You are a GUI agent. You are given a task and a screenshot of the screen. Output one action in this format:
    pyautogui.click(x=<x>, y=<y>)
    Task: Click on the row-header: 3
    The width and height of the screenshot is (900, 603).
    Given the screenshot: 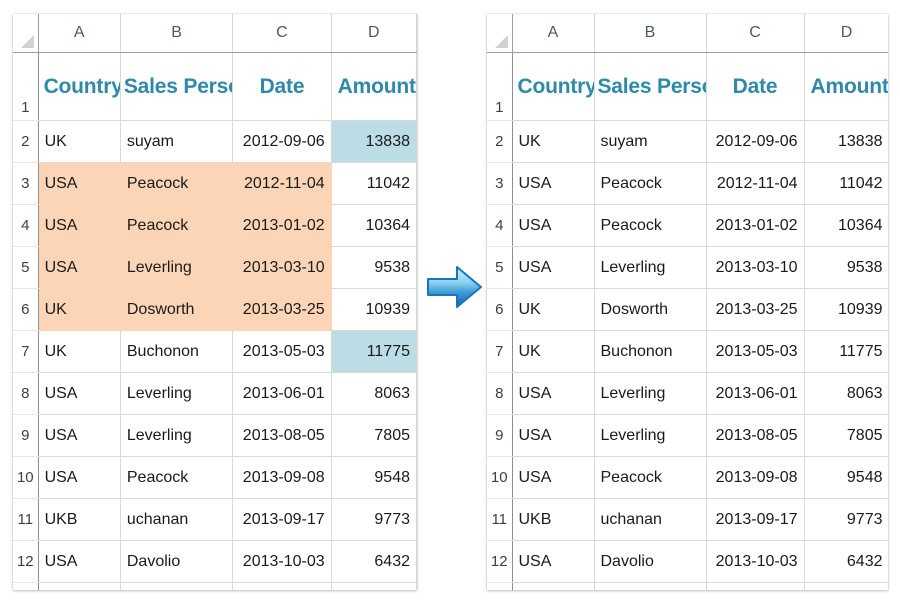 What is the action you would take?
    pyautogui.click(x=500, y=183)
    